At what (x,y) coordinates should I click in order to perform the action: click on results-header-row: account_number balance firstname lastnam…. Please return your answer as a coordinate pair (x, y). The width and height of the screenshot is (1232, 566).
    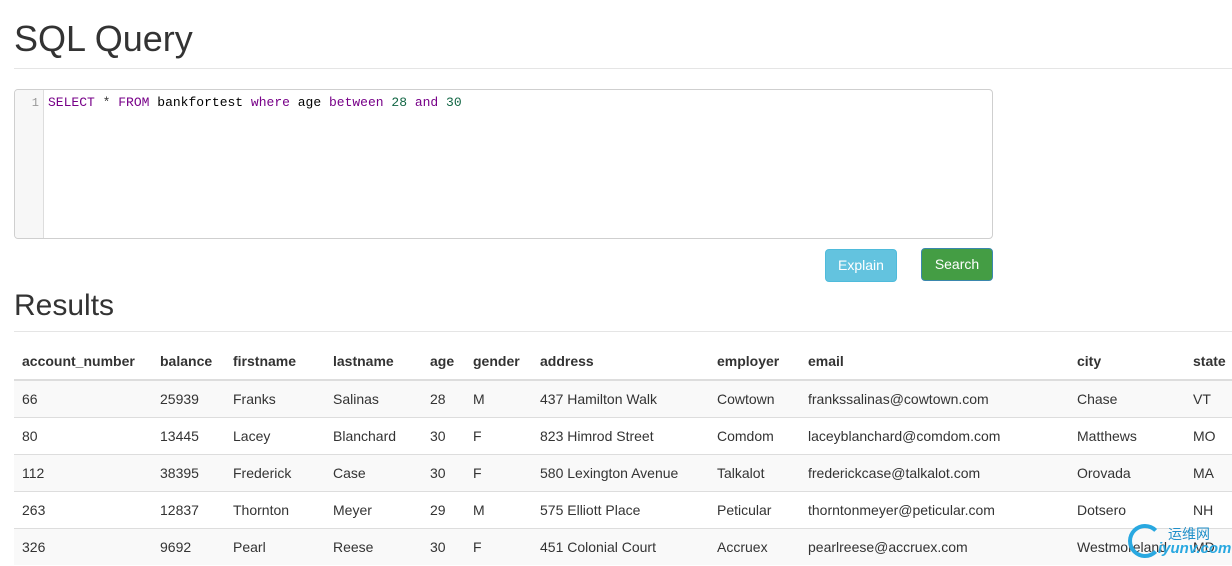
    Looking at the image, I should click on (623, 362).